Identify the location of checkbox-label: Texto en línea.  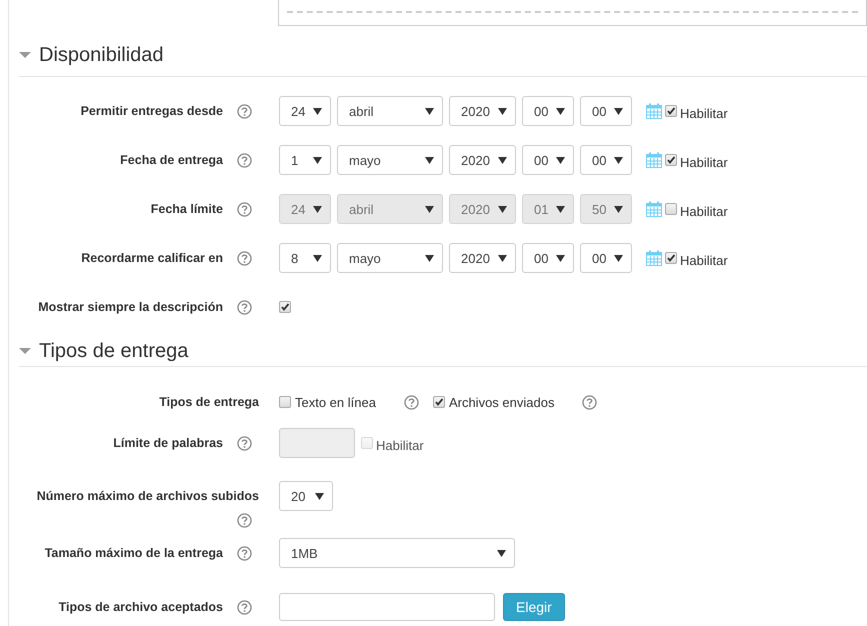
(335, 402).